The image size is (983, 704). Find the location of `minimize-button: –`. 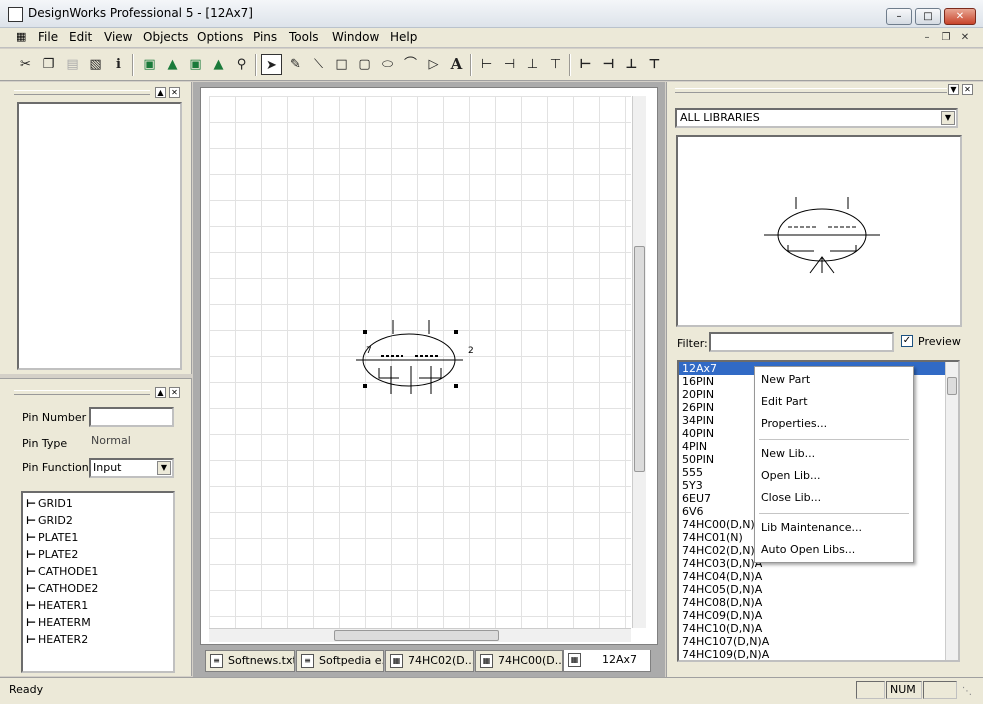

minimize-button: – is located at coordinates (899, 16).